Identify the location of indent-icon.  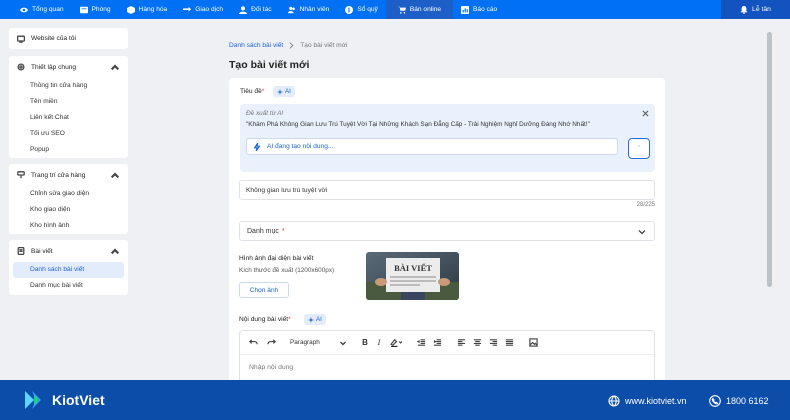
(437, 342).